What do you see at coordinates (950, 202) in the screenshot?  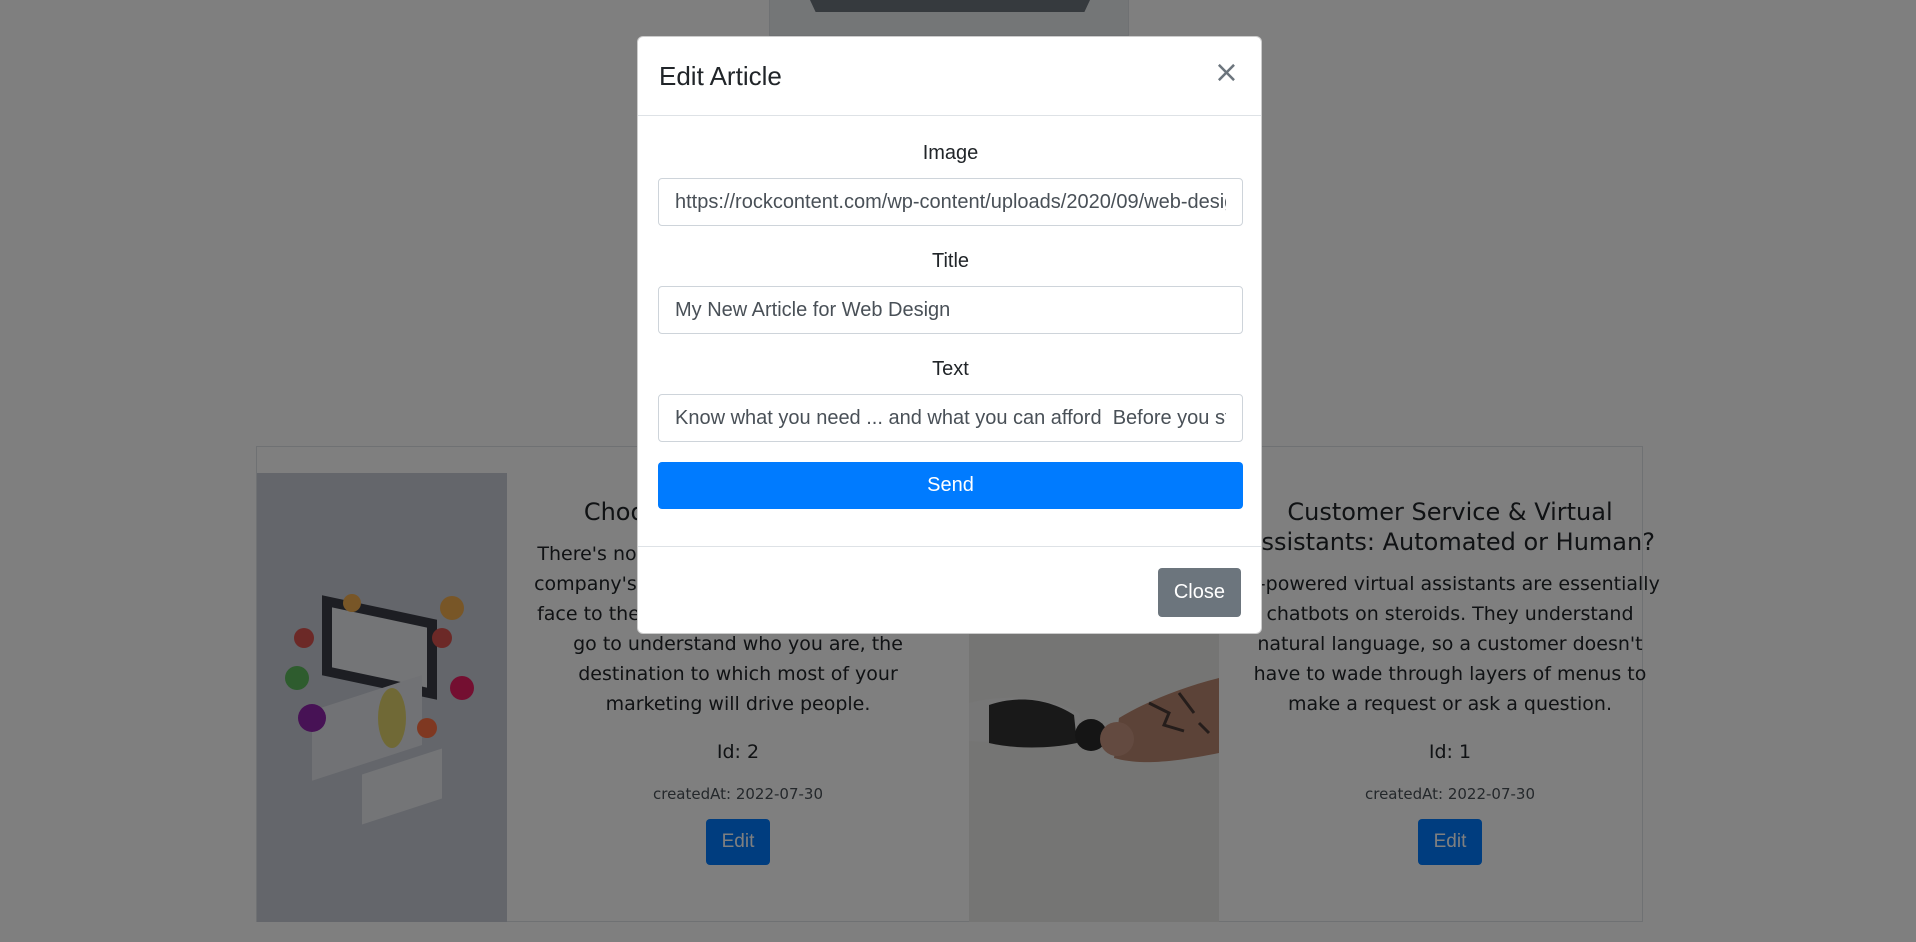 I see `image-url-input` at bounding box center [950, 202].